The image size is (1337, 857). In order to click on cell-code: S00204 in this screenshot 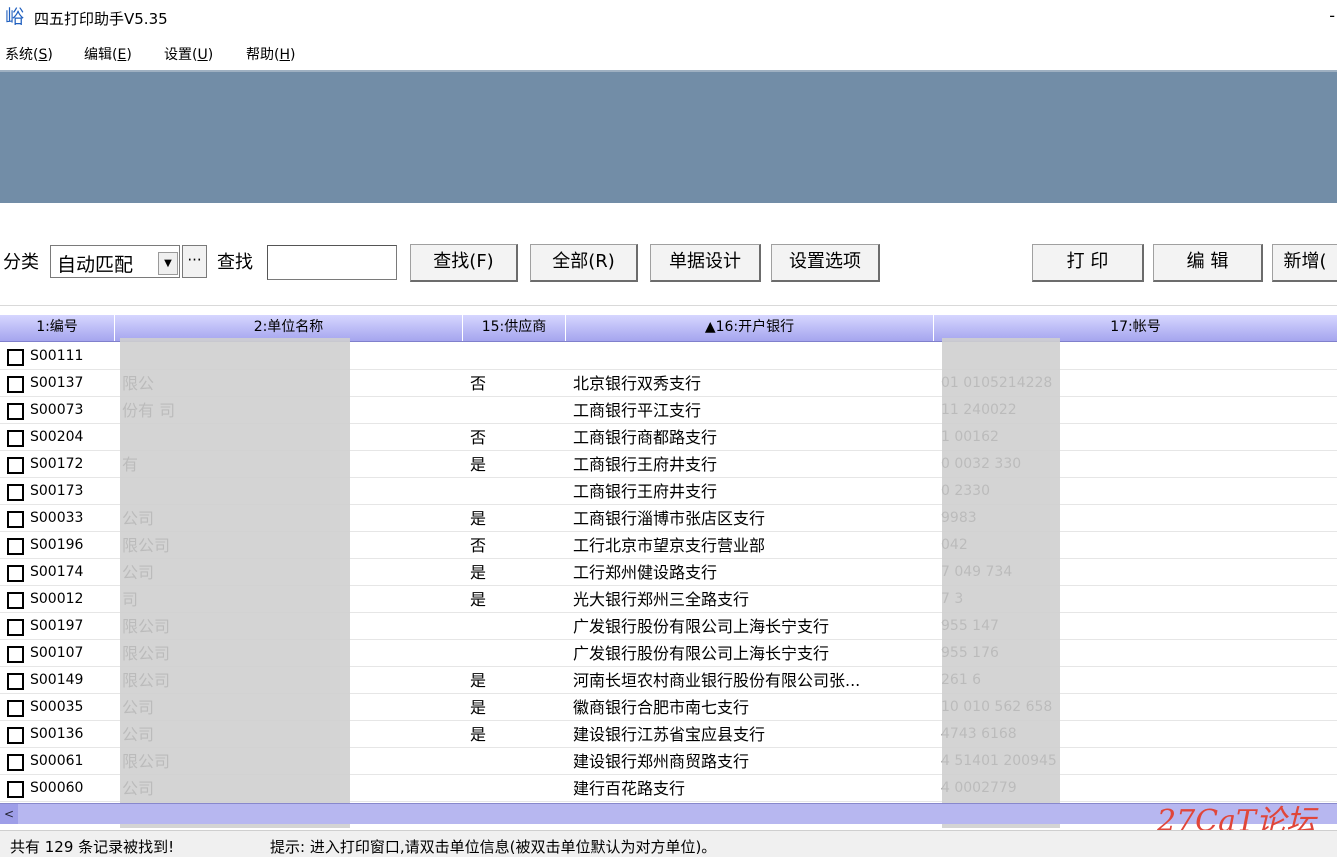, I will do `click(57, 437)`.